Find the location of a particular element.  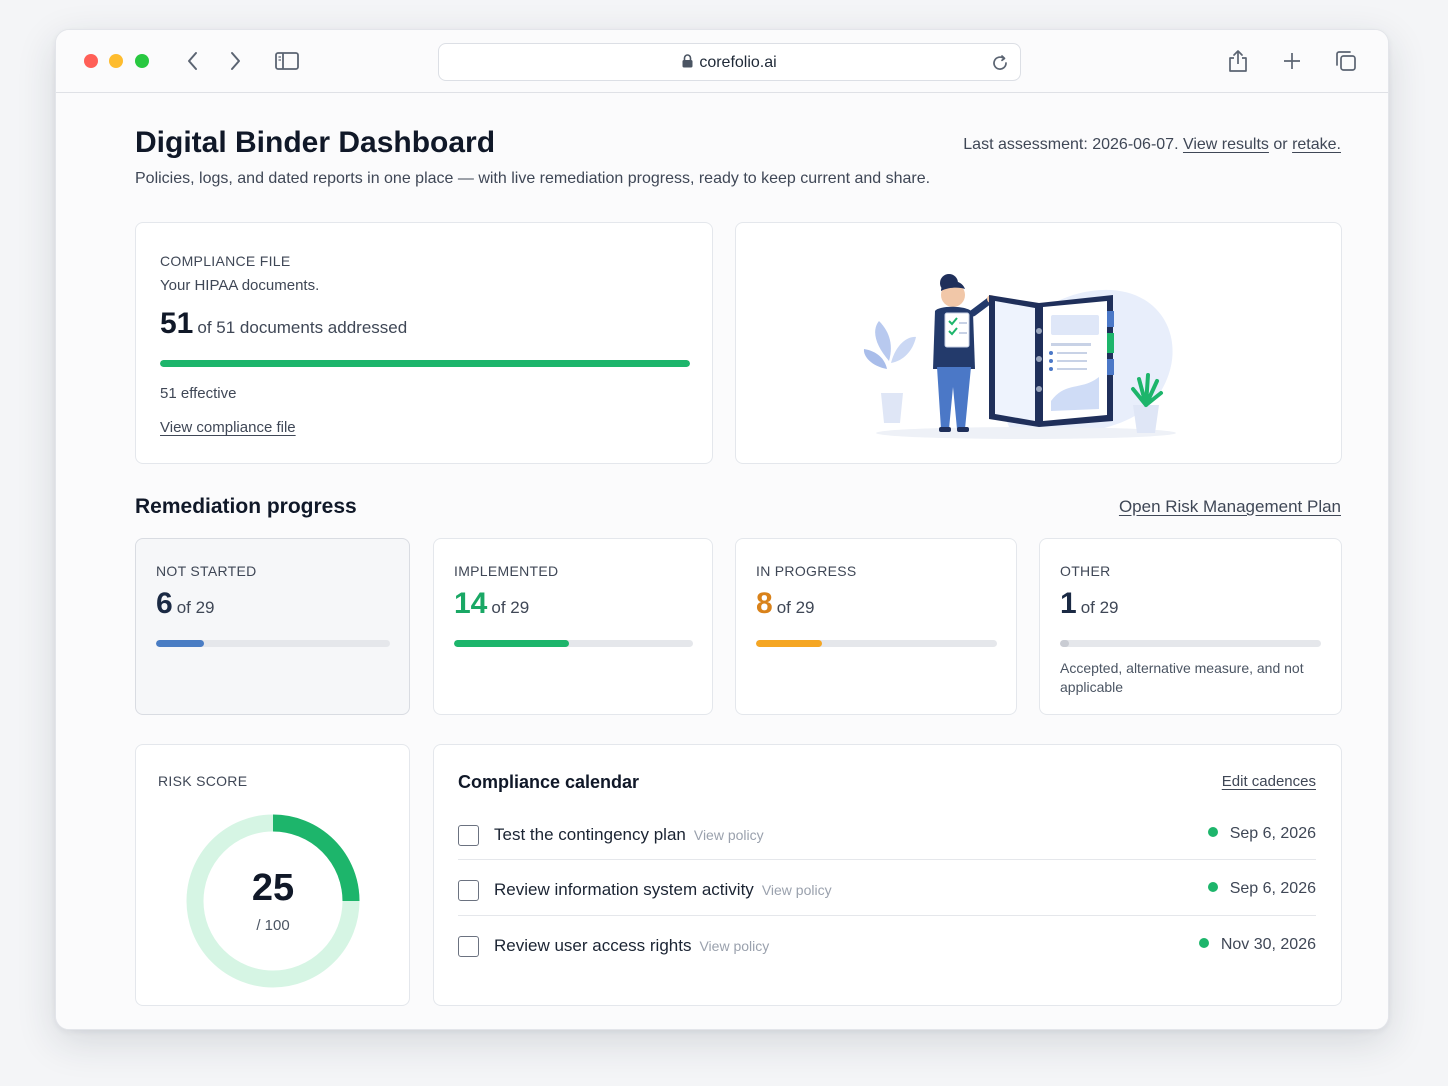

remediation-card-value: 14 is located at coordinates (471, 603).